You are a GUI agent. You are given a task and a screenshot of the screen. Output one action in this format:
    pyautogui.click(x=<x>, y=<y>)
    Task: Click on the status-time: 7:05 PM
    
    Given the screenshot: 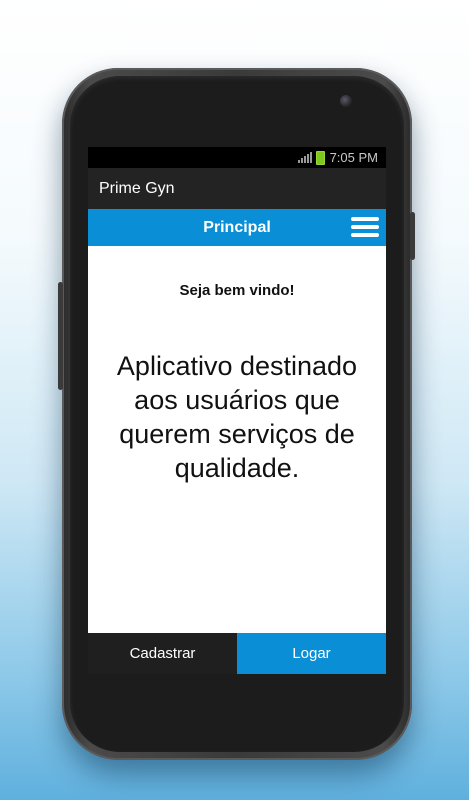 What is the action you would take?
    pyautogui.click(x=353, y=157)
    